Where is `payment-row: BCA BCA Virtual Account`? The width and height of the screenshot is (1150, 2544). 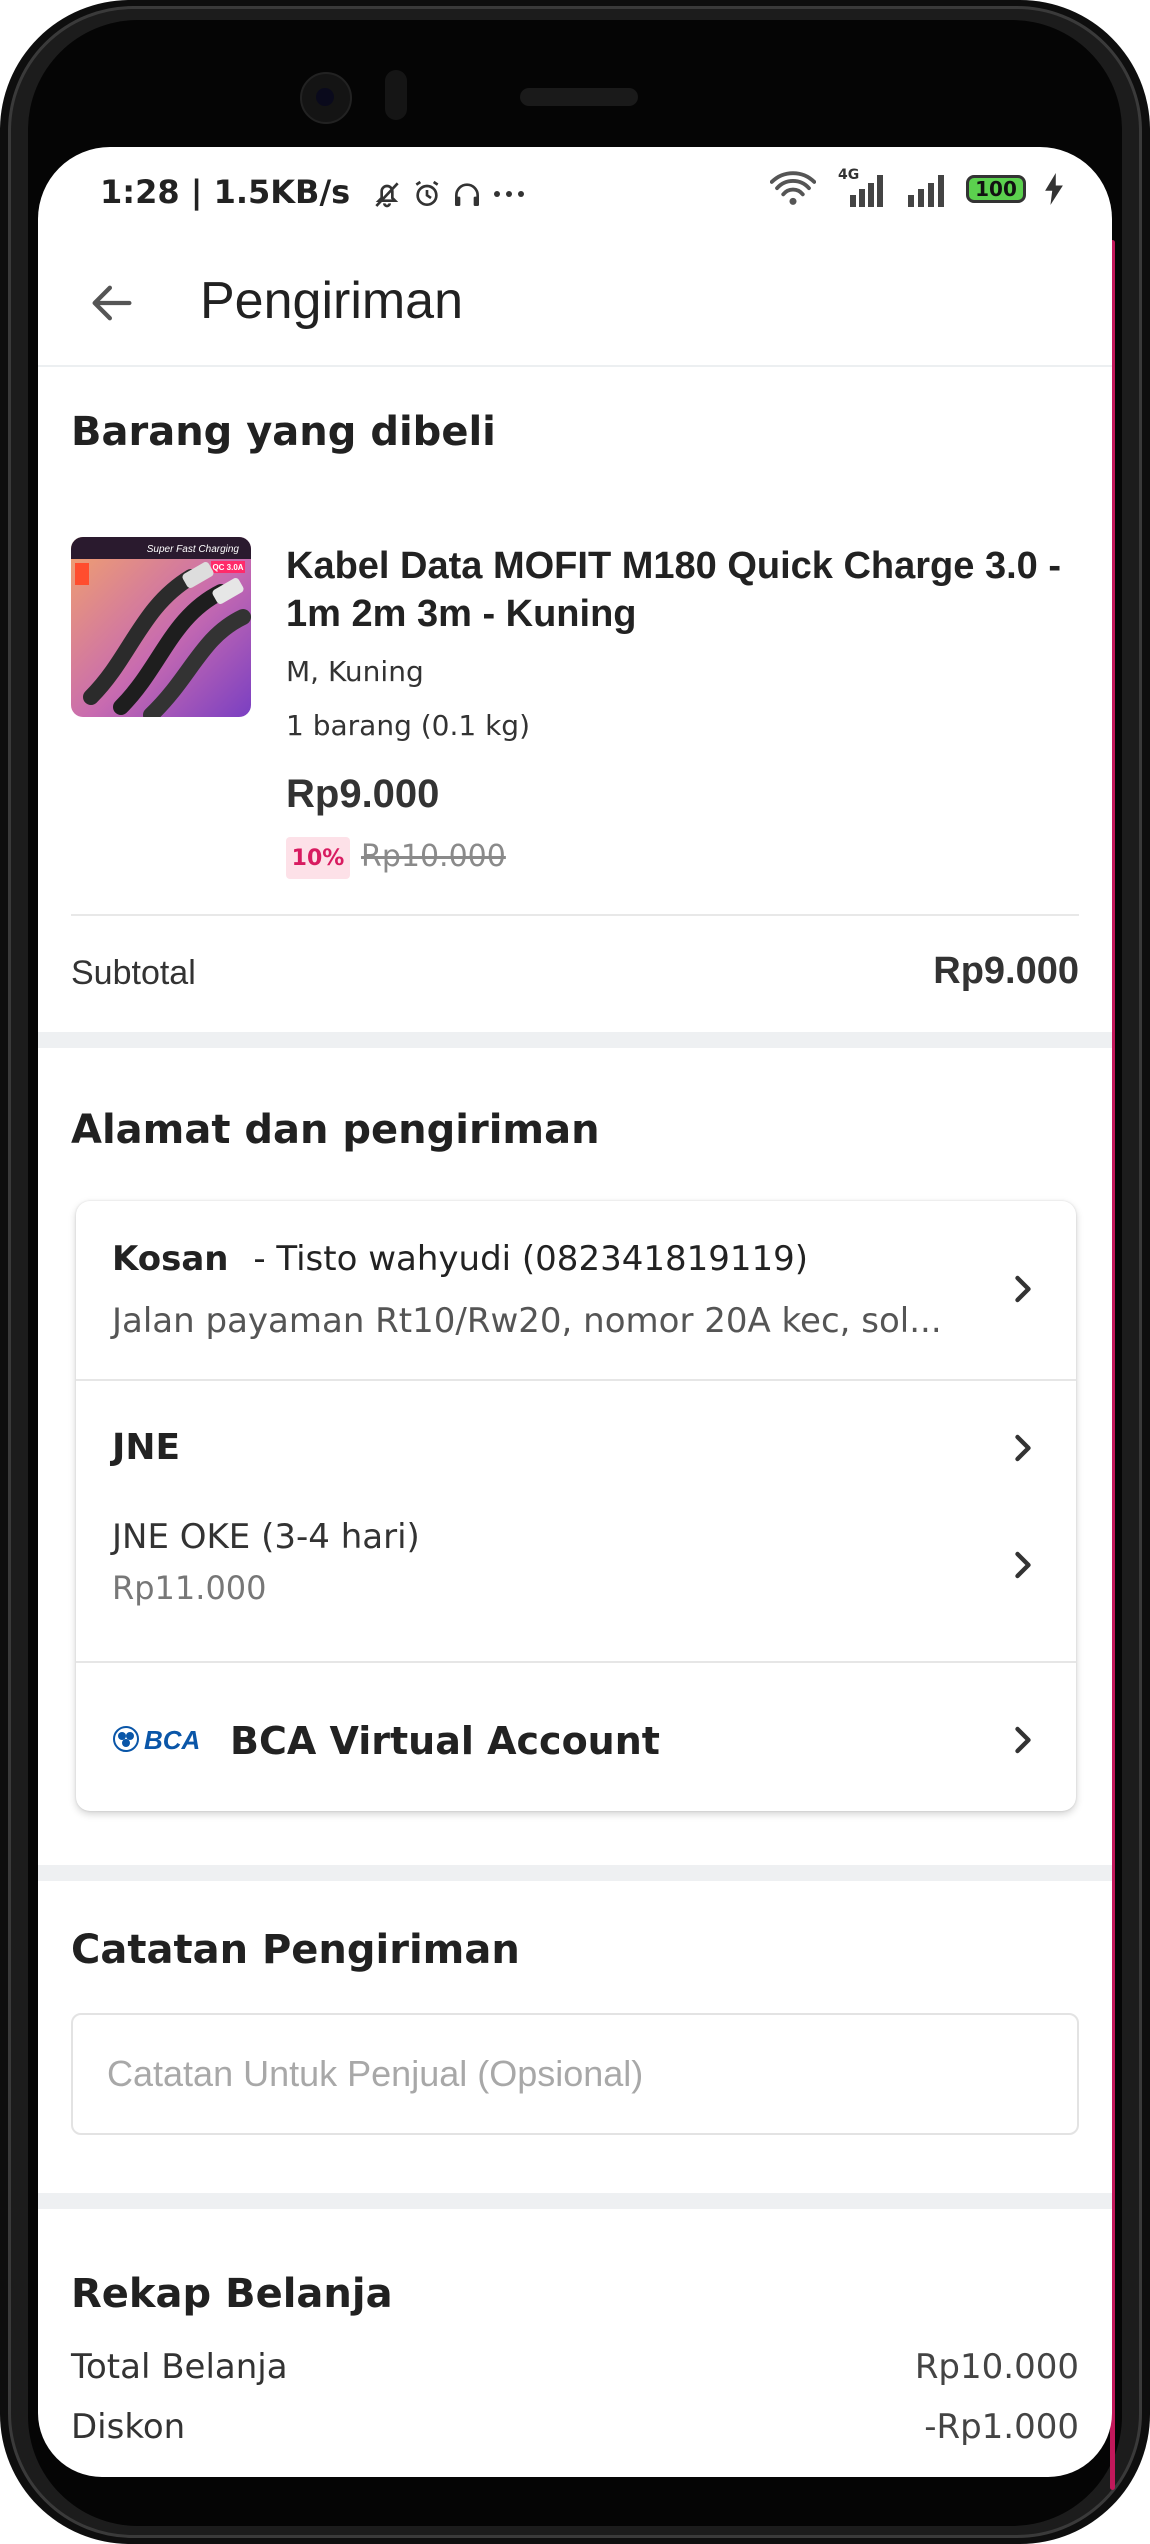 payment-row: BCA BCA Virtual Account is located at coordinates (576, 1737).